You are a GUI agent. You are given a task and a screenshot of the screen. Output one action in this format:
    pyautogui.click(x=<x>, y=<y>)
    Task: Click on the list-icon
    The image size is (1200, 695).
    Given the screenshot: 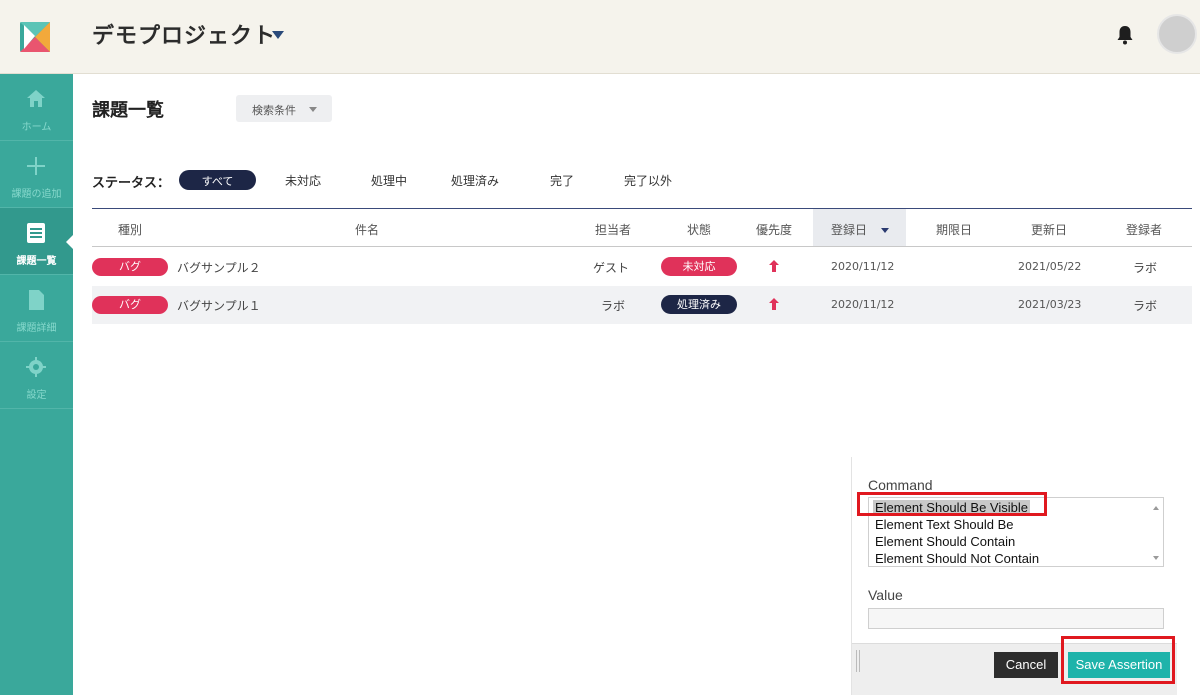 What is the action you would take?
    pyautogui.click(x=36, y=233)
    